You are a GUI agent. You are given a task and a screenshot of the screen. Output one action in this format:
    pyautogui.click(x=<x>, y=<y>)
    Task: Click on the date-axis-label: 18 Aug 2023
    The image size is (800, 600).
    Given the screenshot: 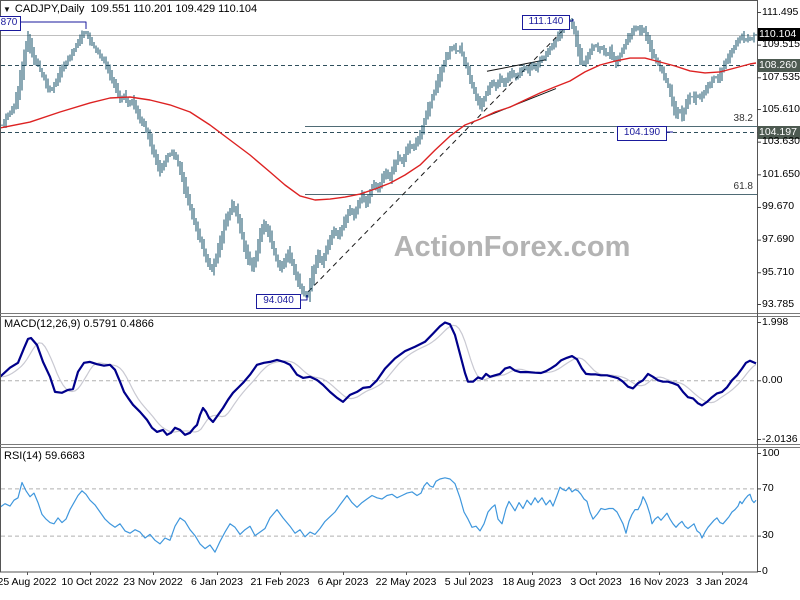 What is the action you would take?
    pyautogui.click(x=532, y=582)
    